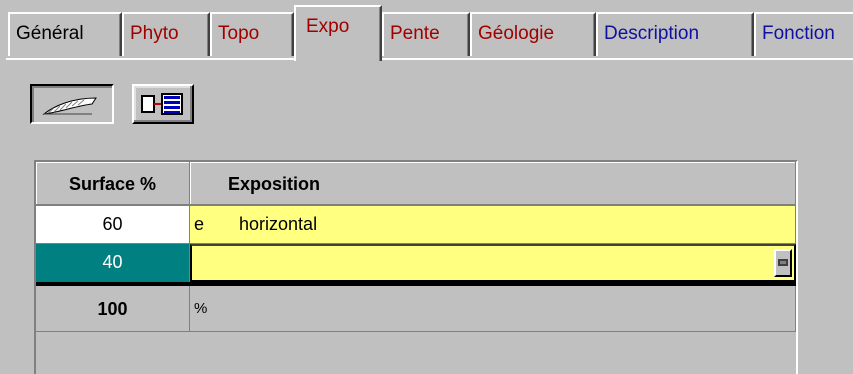 Image resolution: width=853 pixels, height=374 pixels. What do you see at coordinates (166, 34) in the screenshot?
I see `tab-phyto: Phyto` at bounding box center [166, 34].